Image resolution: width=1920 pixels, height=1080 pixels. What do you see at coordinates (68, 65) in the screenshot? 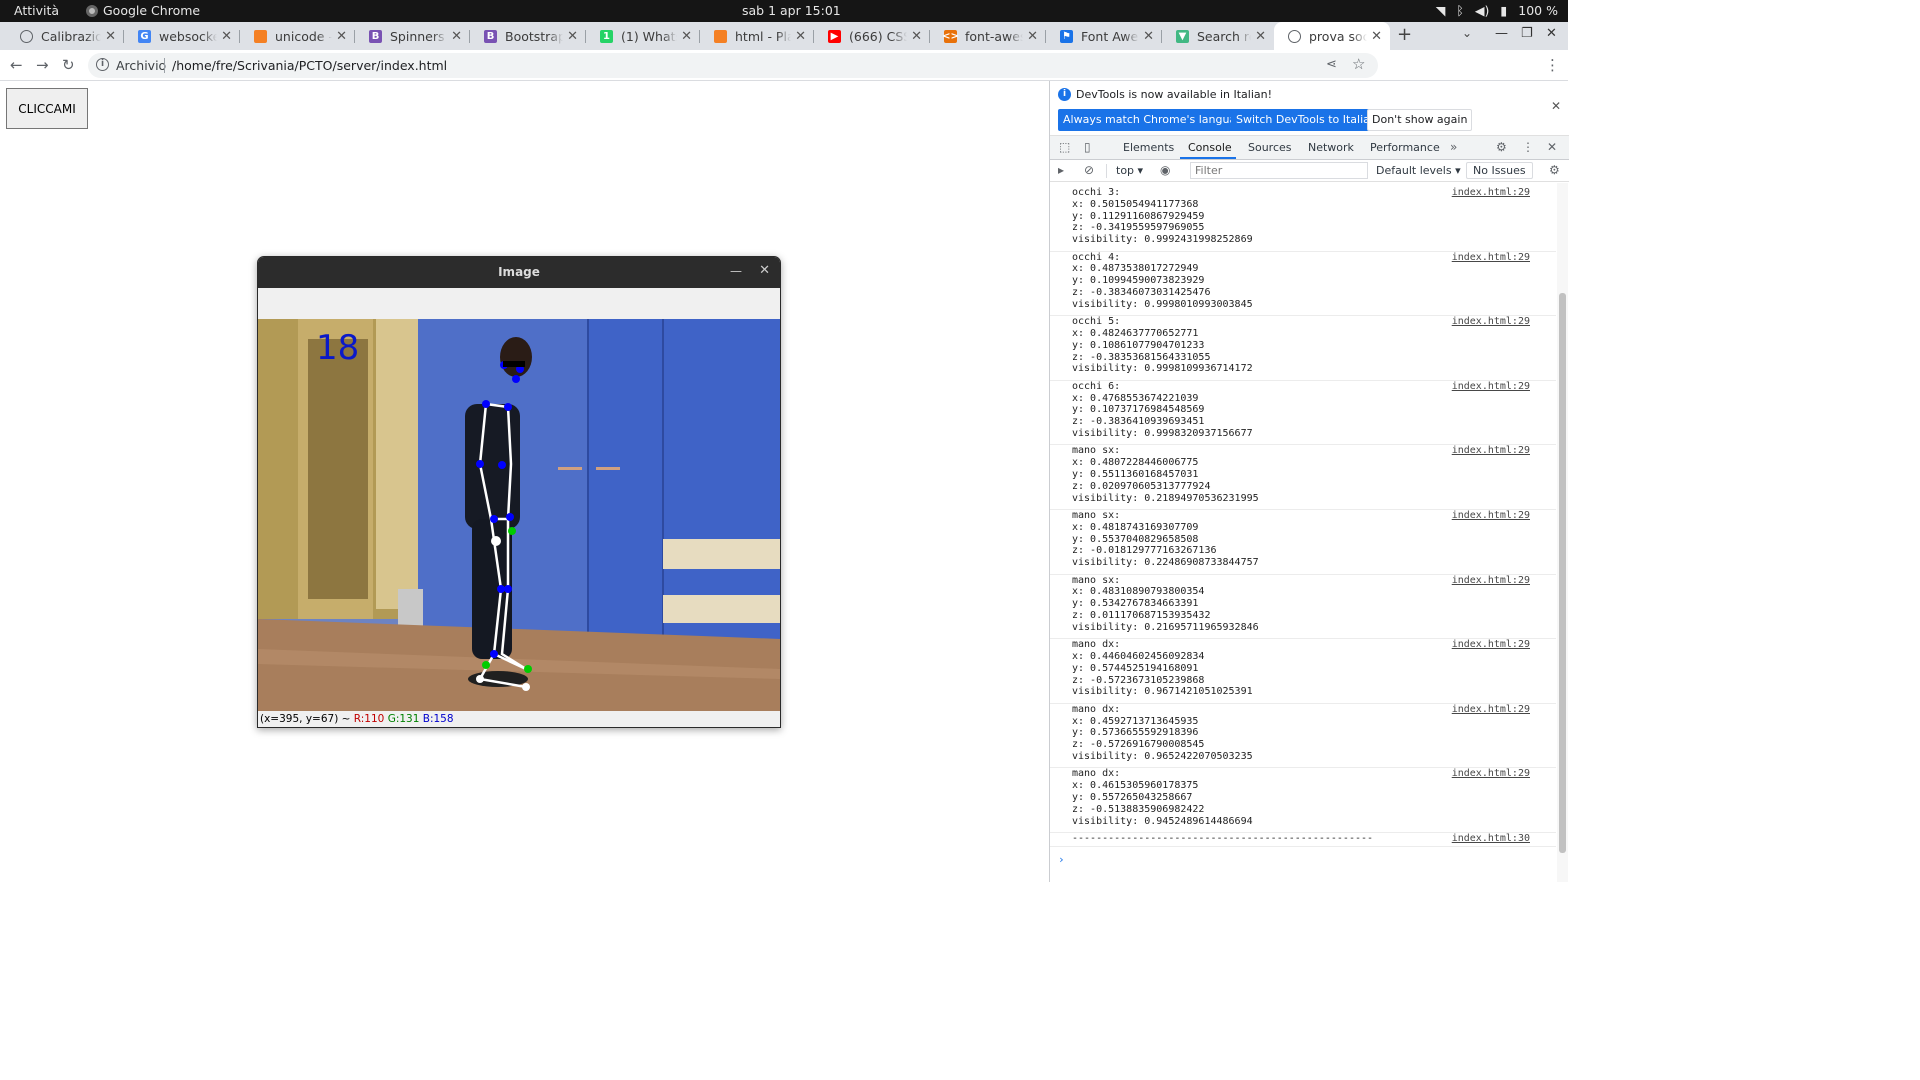
I see `reload-icon: ↻` at bounding box center [68, 65].